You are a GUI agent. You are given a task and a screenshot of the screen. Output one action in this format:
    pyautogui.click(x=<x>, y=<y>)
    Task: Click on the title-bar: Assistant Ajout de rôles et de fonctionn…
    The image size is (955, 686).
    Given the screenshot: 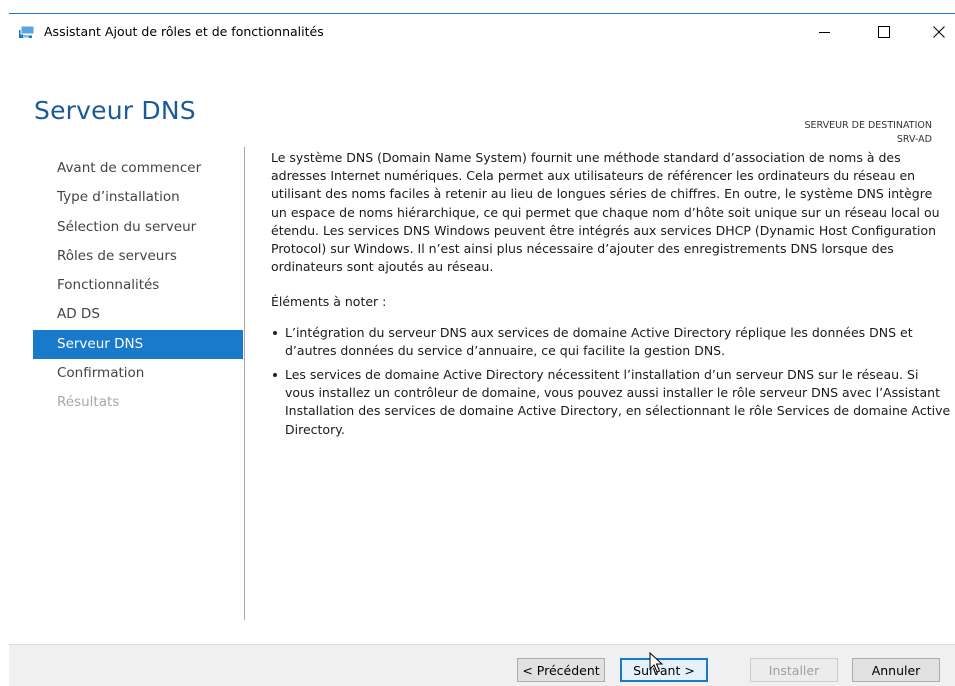 What is the action you would take?
    pyautogui.click(x=482, y=32)
    